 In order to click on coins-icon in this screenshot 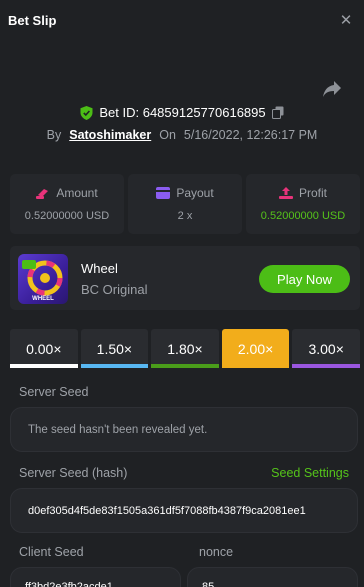, I will do `click(42, 194)`.